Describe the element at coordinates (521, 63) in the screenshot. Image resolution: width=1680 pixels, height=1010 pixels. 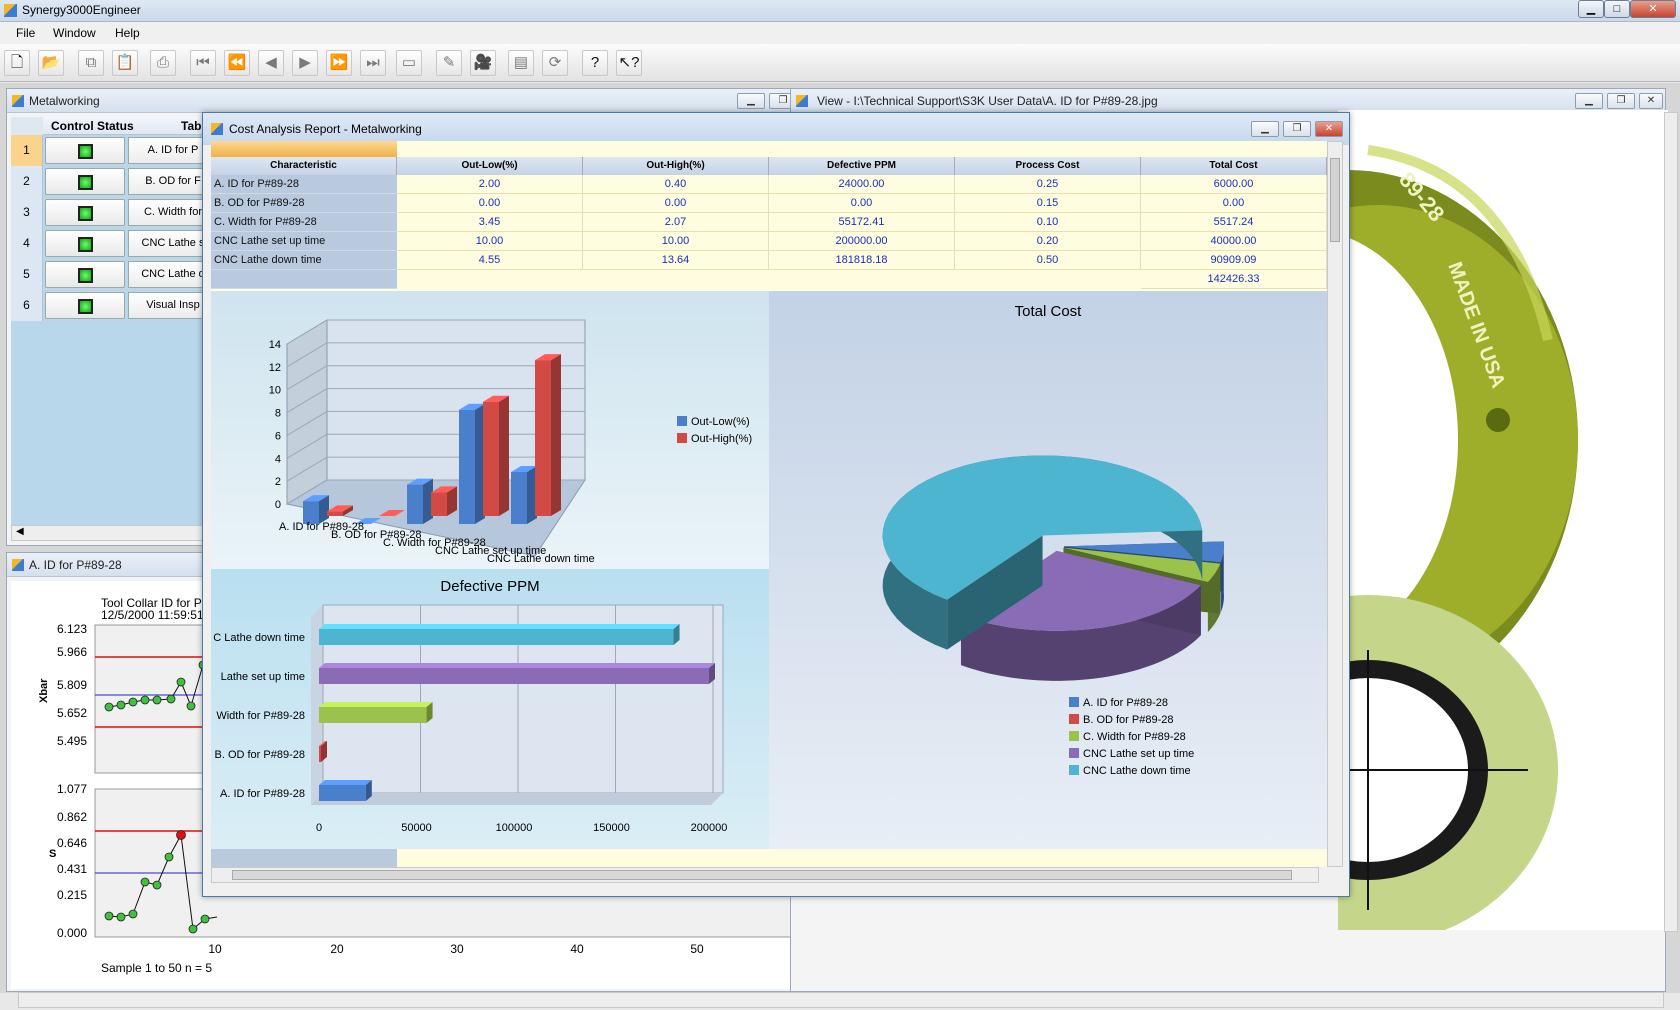
I see `report-icon: ▤` at that location.